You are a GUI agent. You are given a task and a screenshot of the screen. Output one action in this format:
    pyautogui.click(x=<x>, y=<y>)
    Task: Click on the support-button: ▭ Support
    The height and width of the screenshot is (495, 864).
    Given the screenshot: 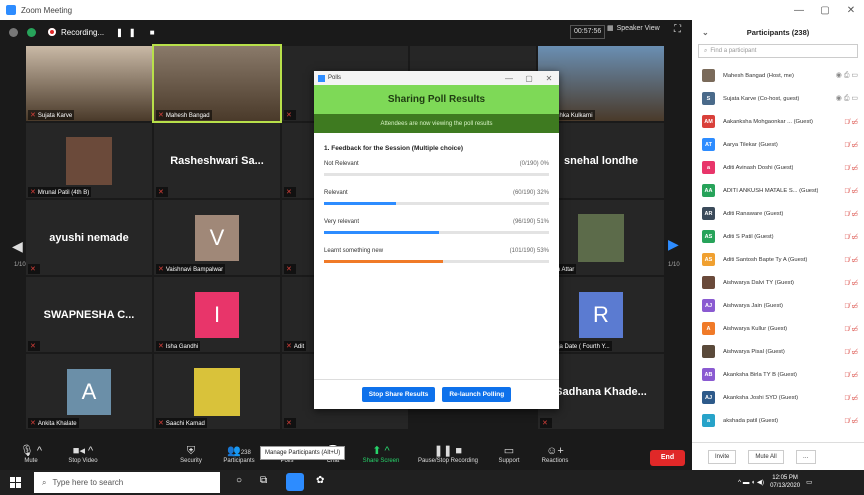 What is the action you would take?
    pyautogui.click(x=509, y=453)
    